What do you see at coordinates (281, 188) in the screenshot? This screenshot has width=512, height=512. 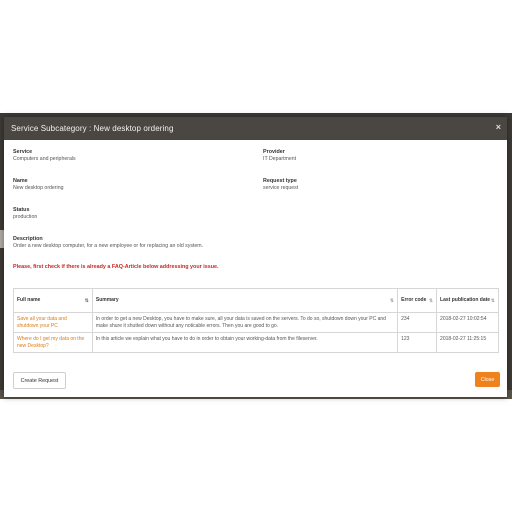 I see `request-type-value: service request` at bounding box center [281, 188].